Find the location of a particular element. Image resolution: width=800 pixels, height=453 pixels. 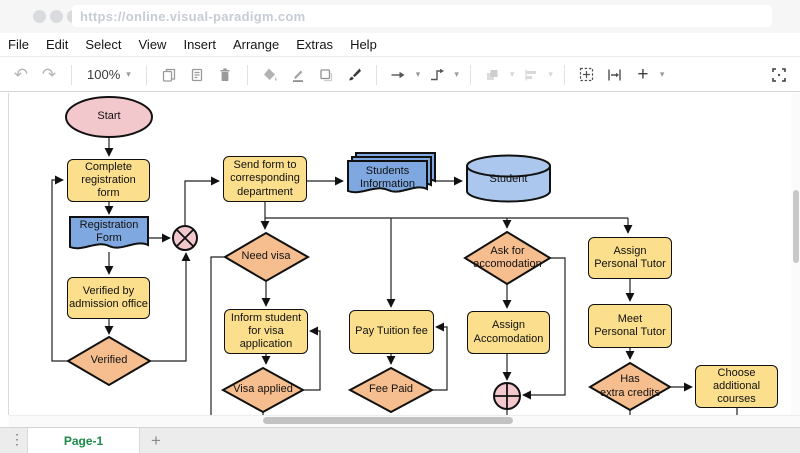

node-label: Meet Personal Tutor is located at coordinates (630, 325).